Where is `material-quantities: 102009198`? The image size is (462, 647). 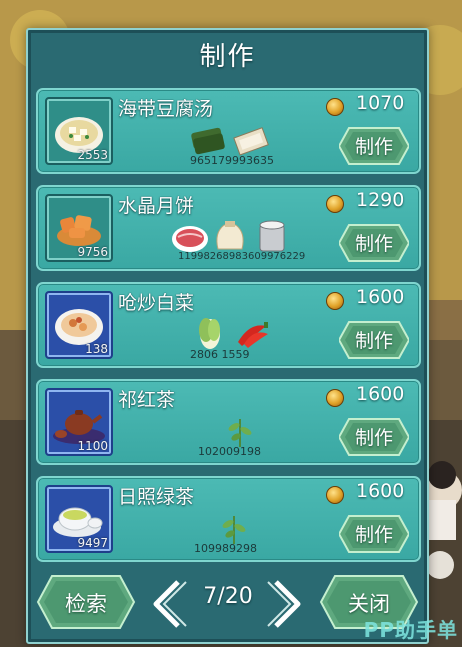
material-quantities: 102009198 is located at coordinates (229, 451).